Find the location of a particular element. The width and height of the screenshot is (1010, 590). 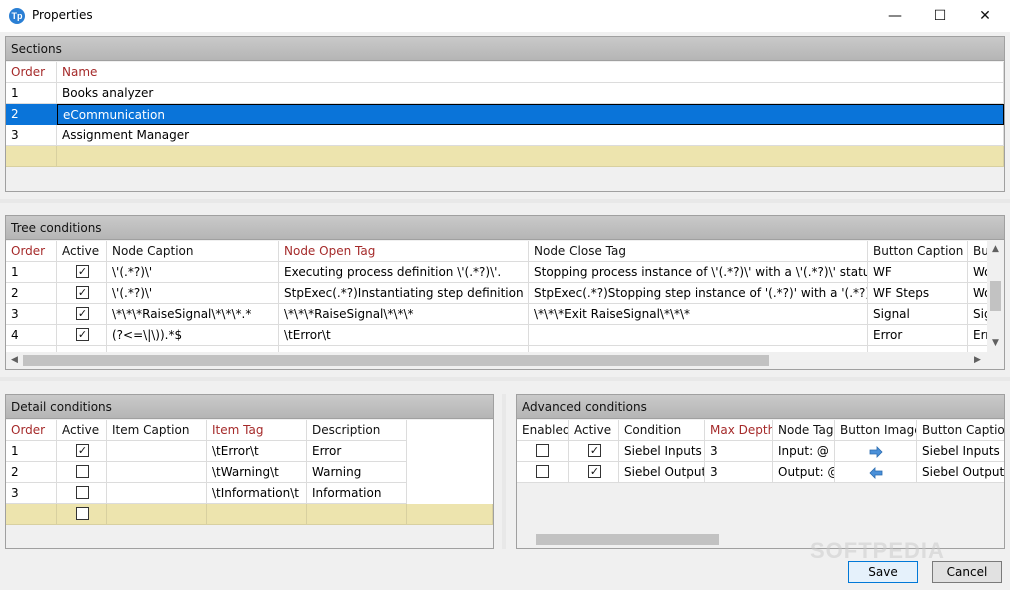

column-header-item-tag: Item Tag is located at coordinates (257, 430).